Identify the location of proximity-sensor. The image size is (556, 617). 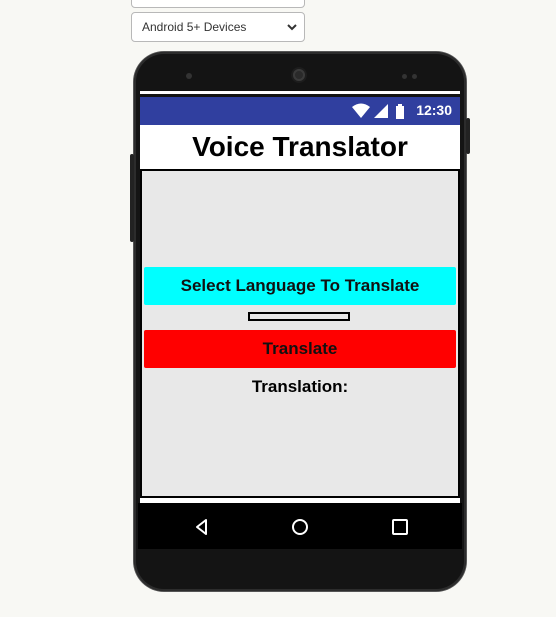
(189, 76).